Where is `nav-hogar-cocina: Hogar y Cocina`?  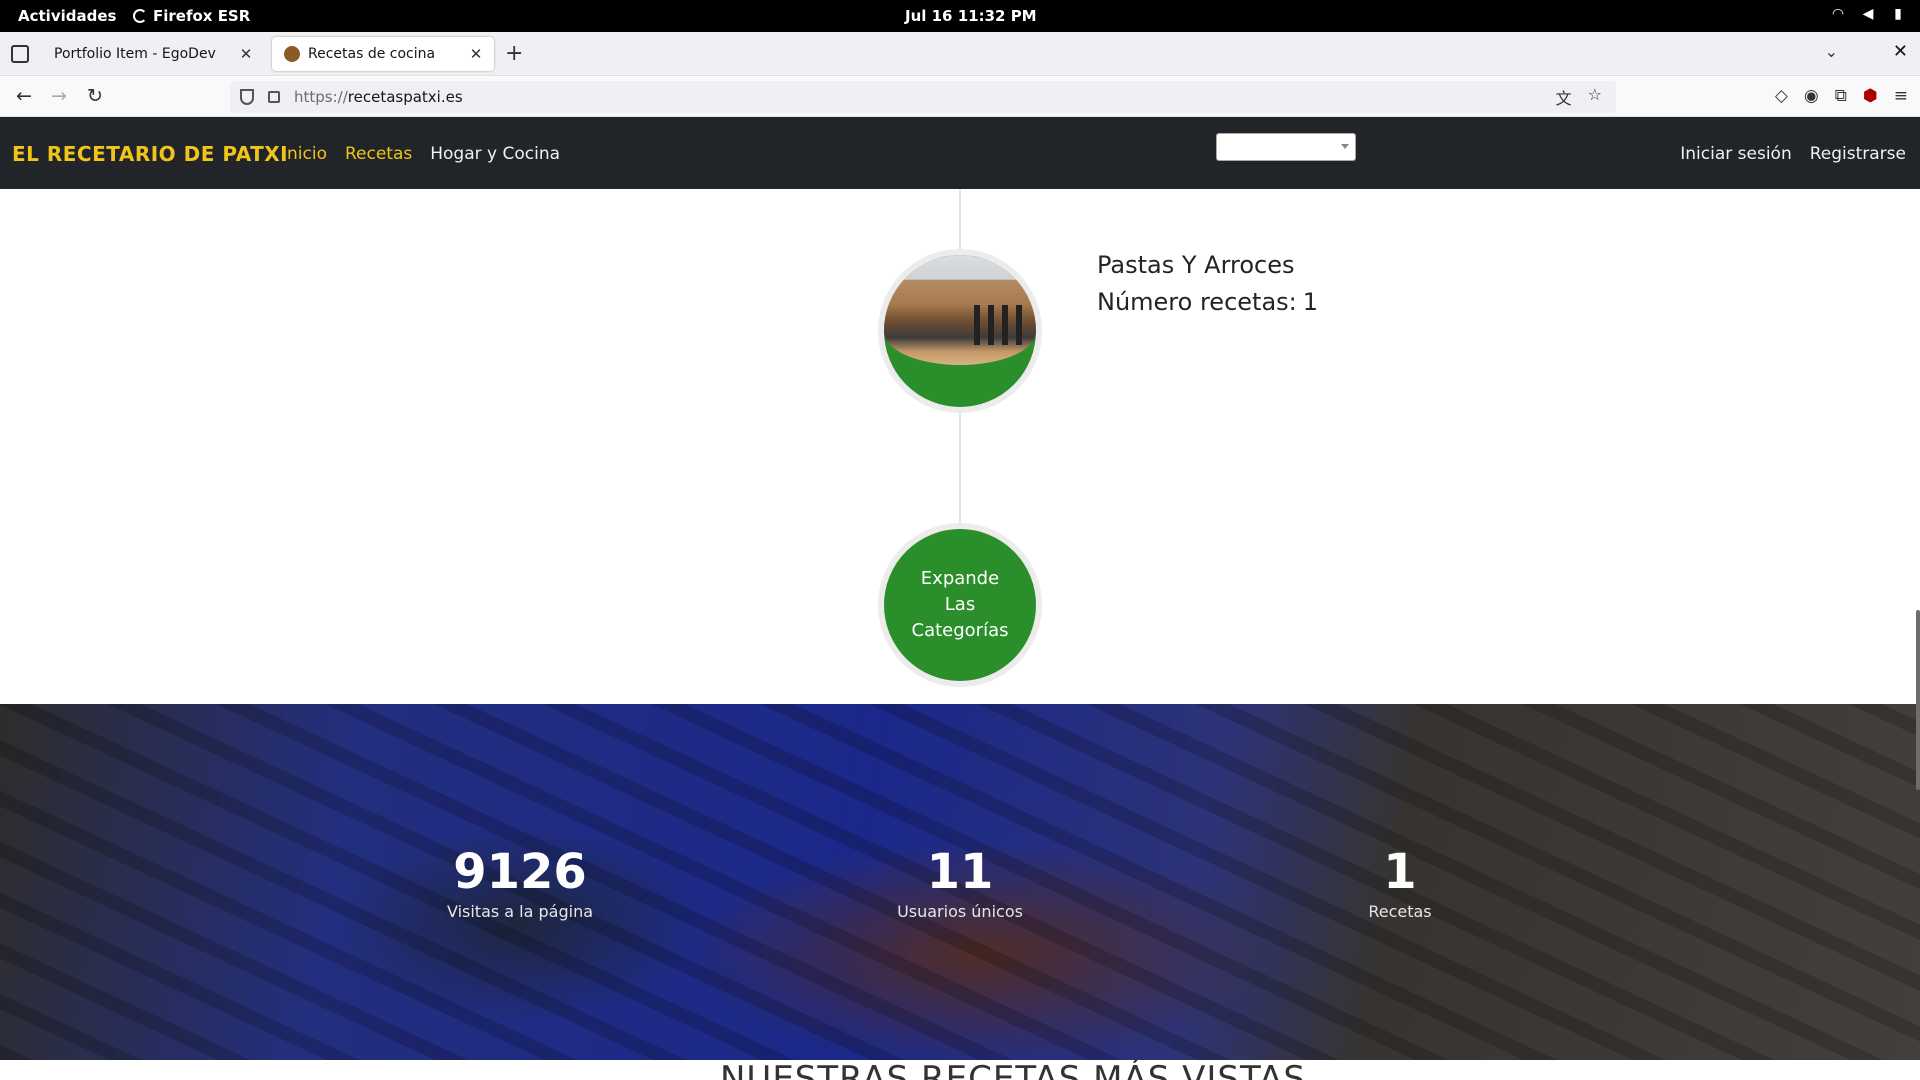 nav-hogar-cocina: Hogar y Cocina is located at coordinates (495, 154).